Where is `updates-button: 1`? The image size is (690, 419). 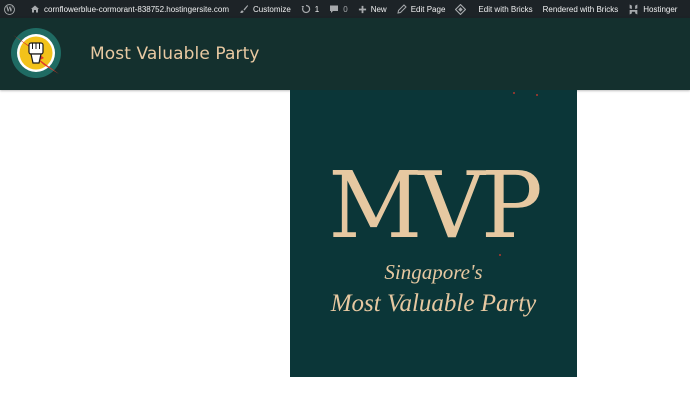
updates-button: 1 is located at coordinates (310, 9).